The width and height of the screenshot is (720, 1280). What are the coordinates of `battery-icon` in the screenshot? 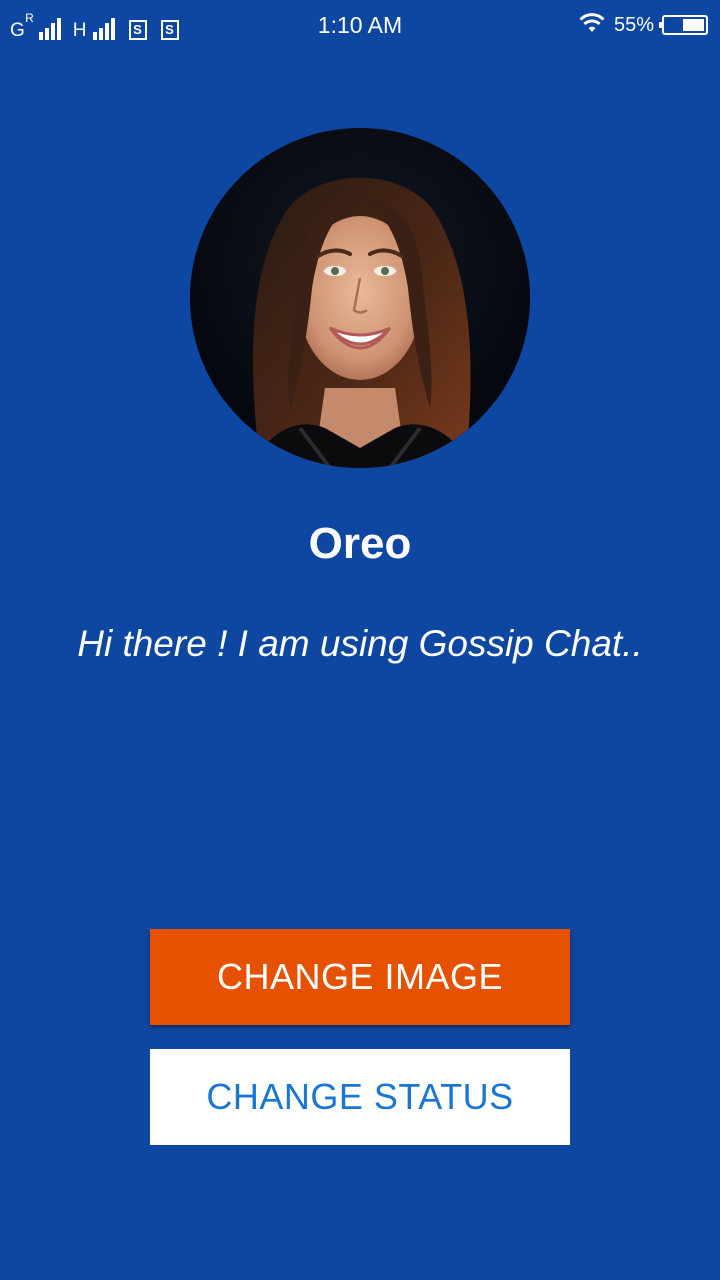 It's located at (683, 25).